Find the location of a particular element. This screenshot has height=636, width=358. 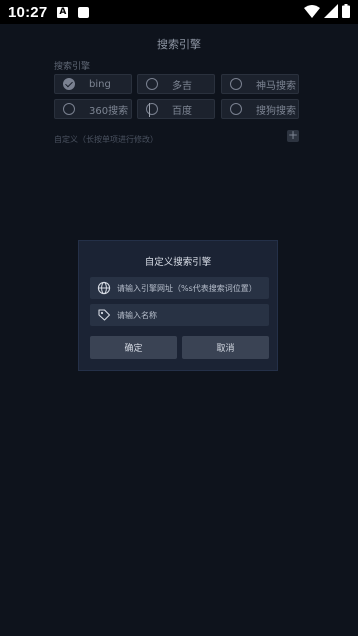

notification-a-icon: A is located at coordinates (63, 12).